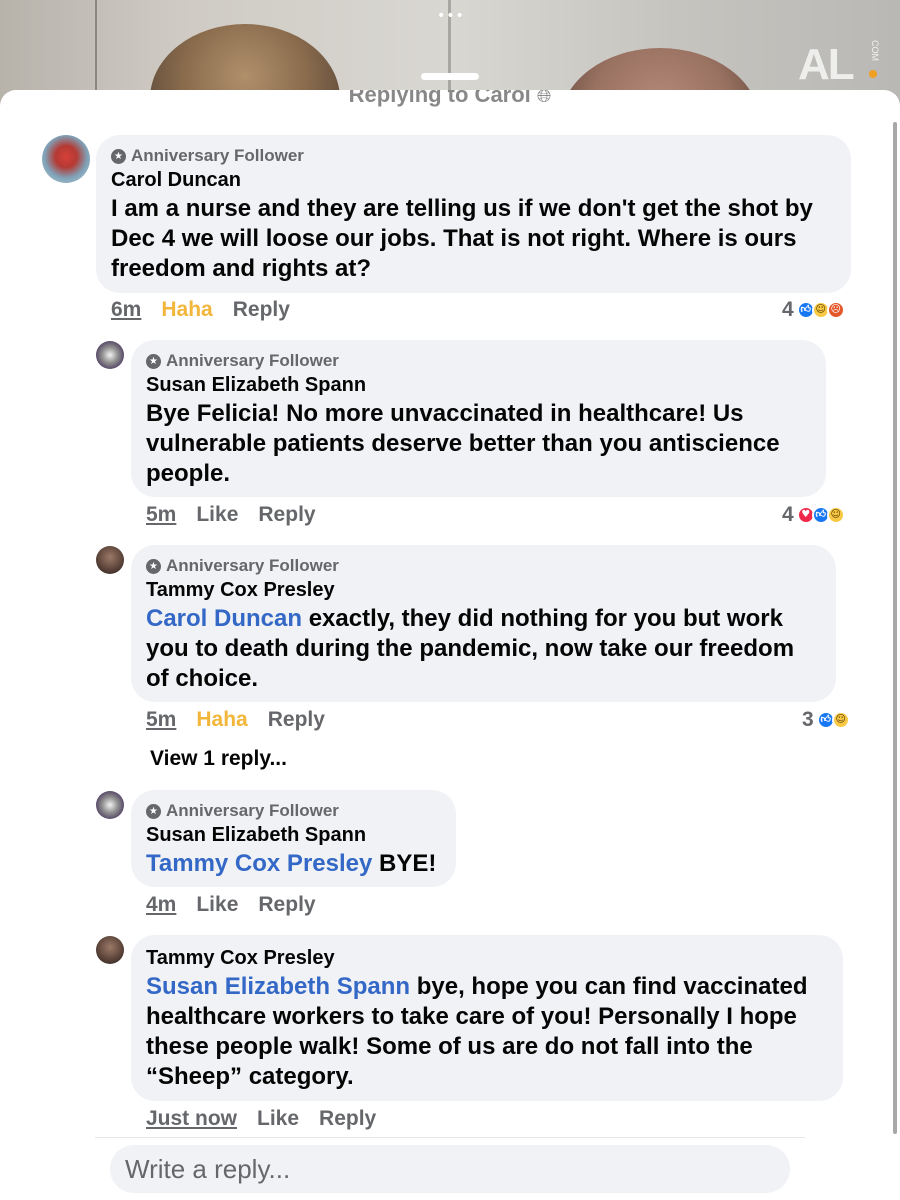  Describe the element at coordinates (813, 310) in the screenshot. I see `reaction-summary: 4 👍︎ ☺ ☹` at that location.